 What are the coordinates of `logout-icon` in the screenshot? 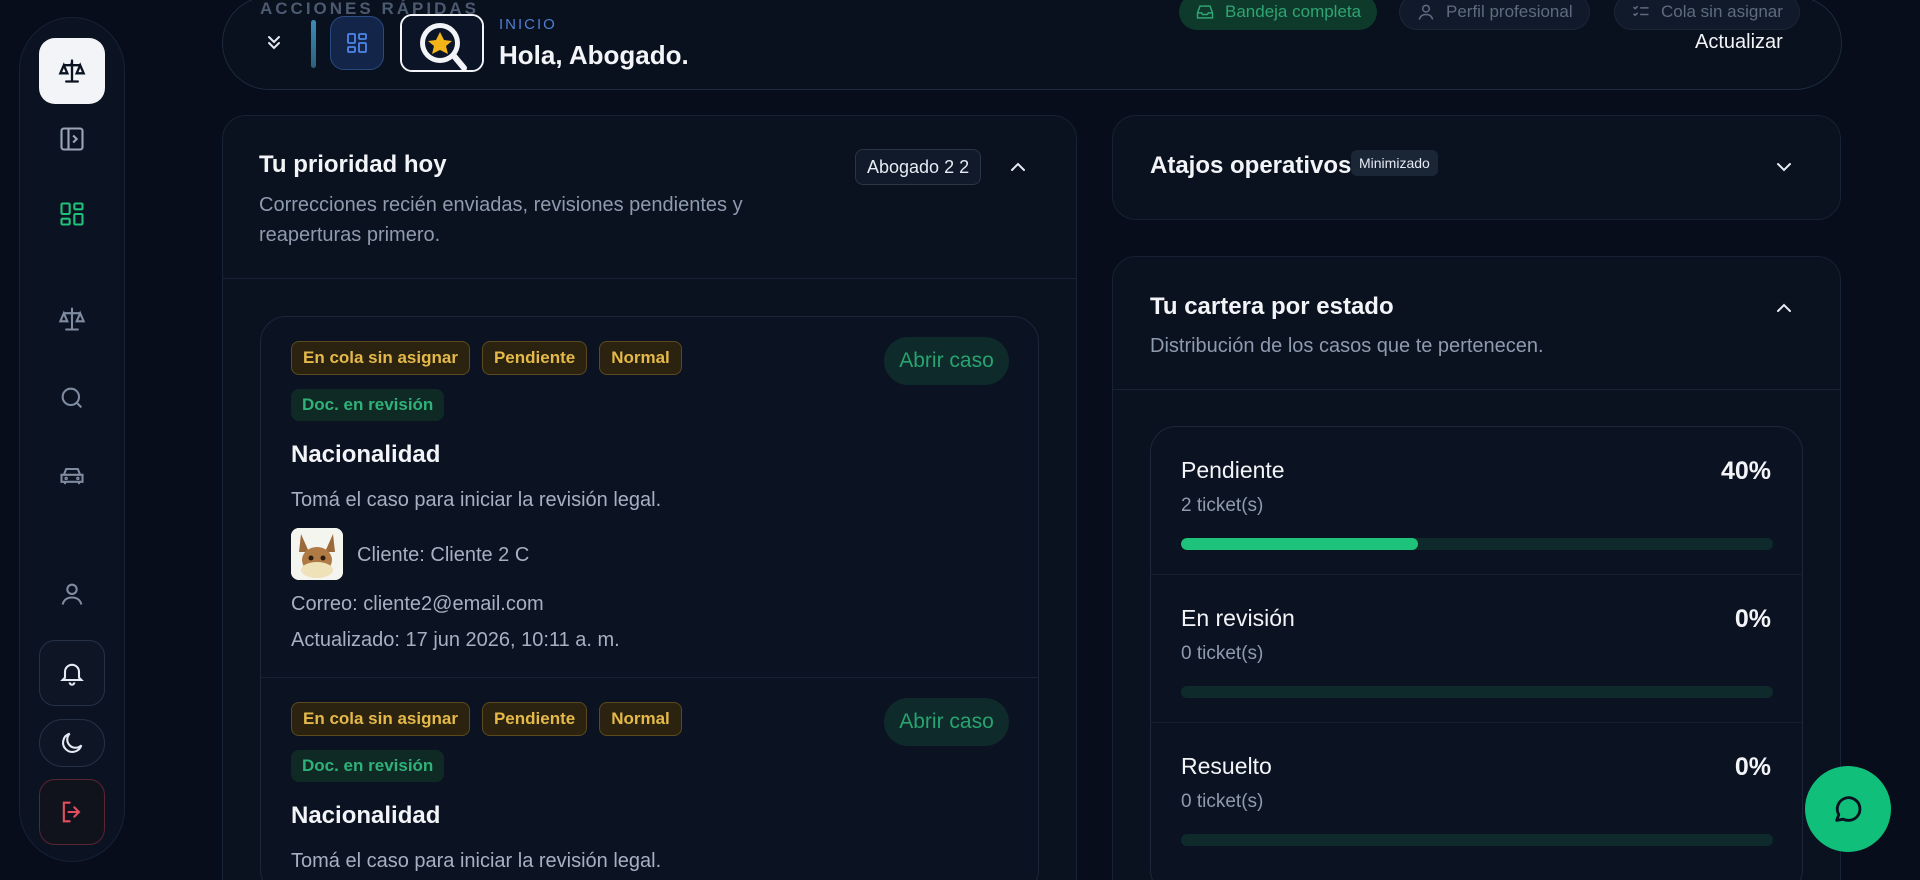 It's located at (71, 812).